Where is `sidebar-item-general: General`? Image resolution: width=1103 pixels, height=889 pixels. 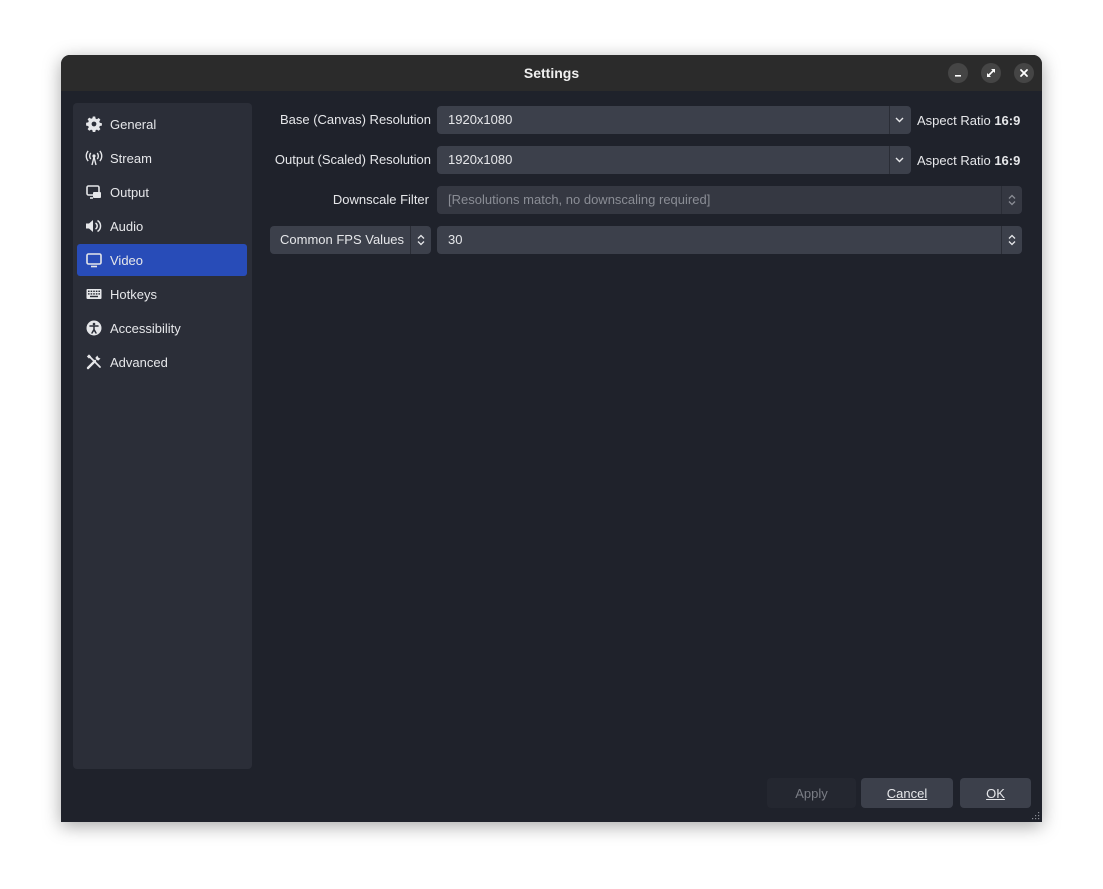 sidebar-item-general: General is located at coordinates (162, 124).